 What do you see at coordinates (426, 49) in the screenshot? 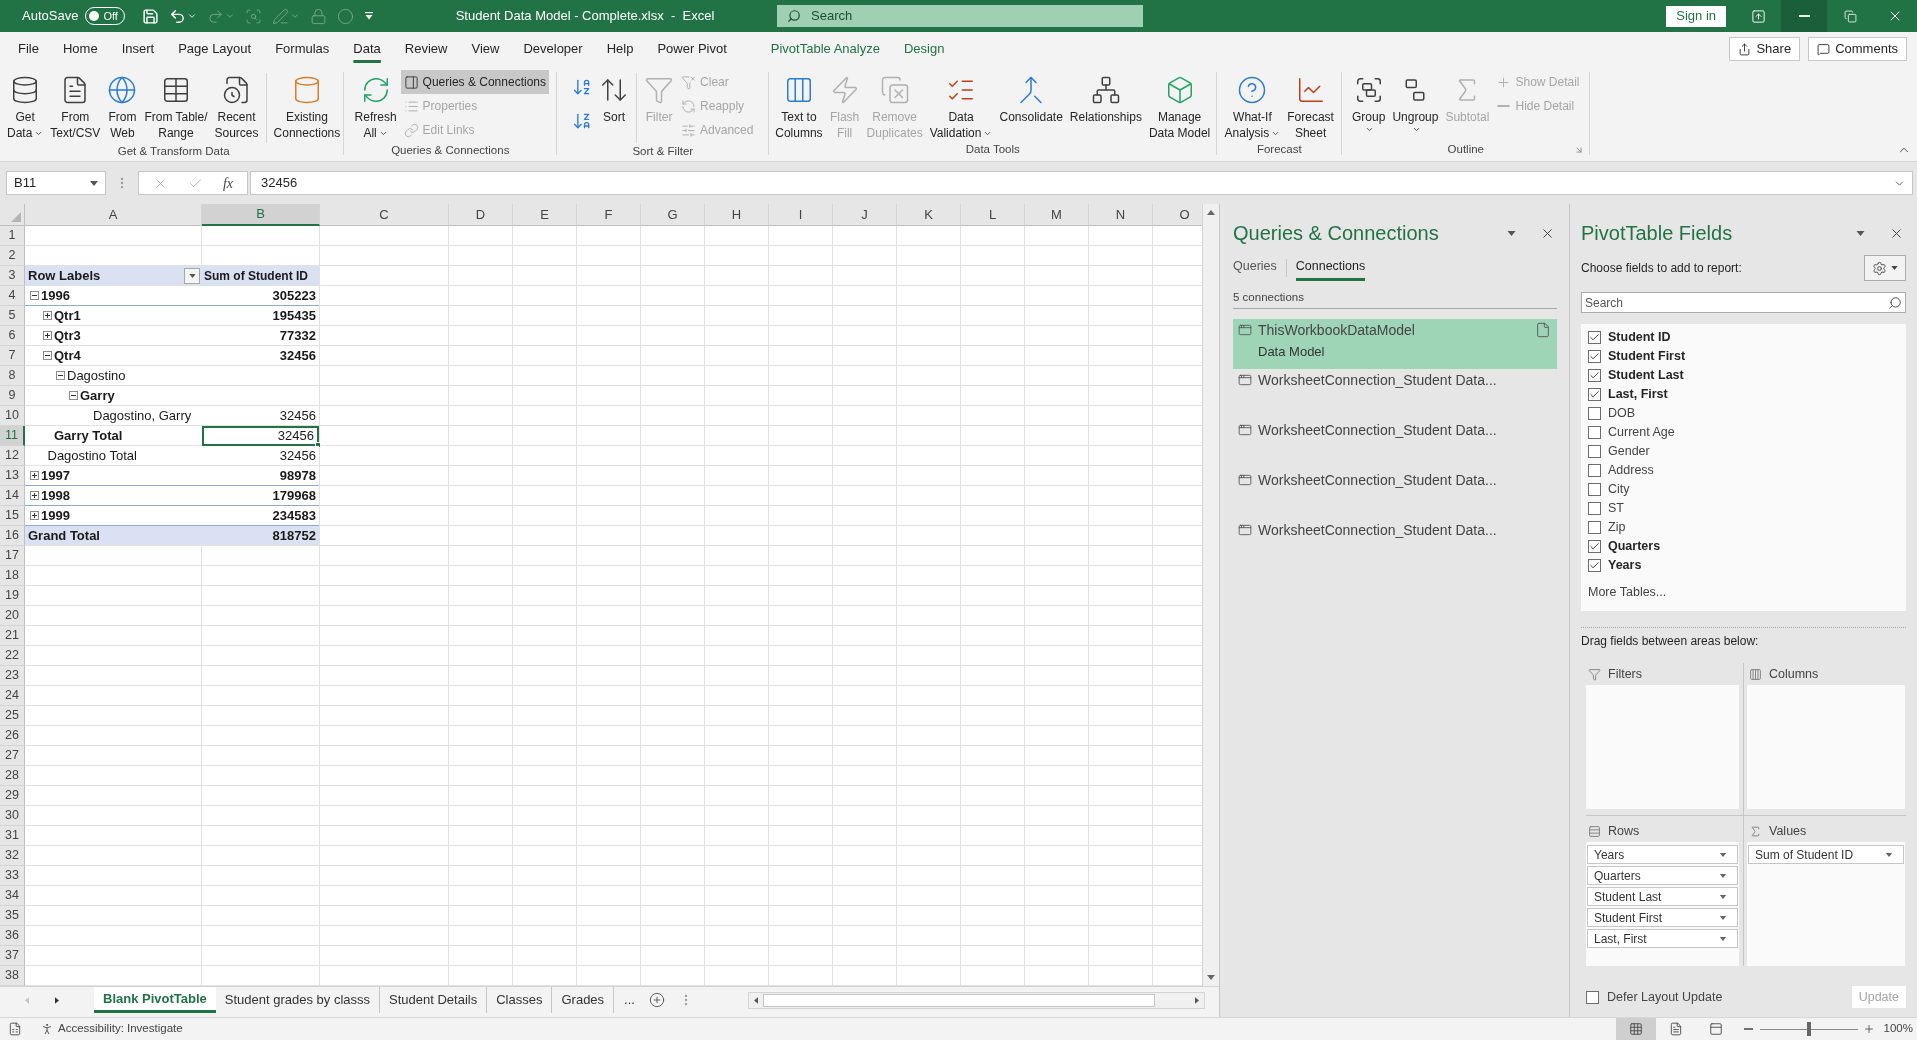
I see `ribbon-tab: Review` at bounding box center [426, 49].